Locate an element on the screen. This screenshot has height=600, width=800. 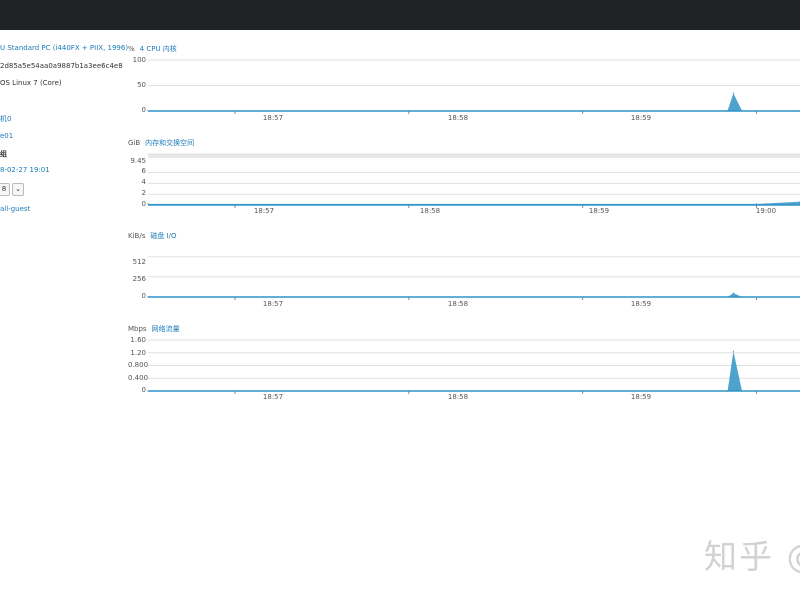
y-tick: 6 is located at coordinates (143, 171).